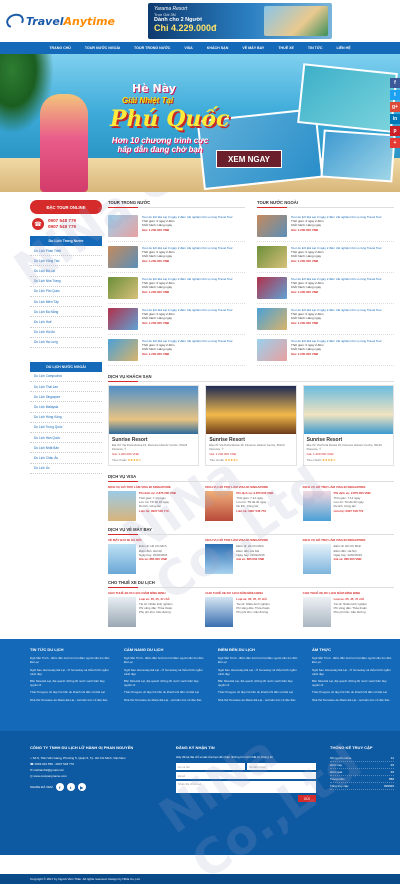 The width and height of the screenshot is (400, 891). Describe the element at coordinates (66, 377) in the screenshot. I see `sidebar-link: Du Lịch Campuchia` at that location.